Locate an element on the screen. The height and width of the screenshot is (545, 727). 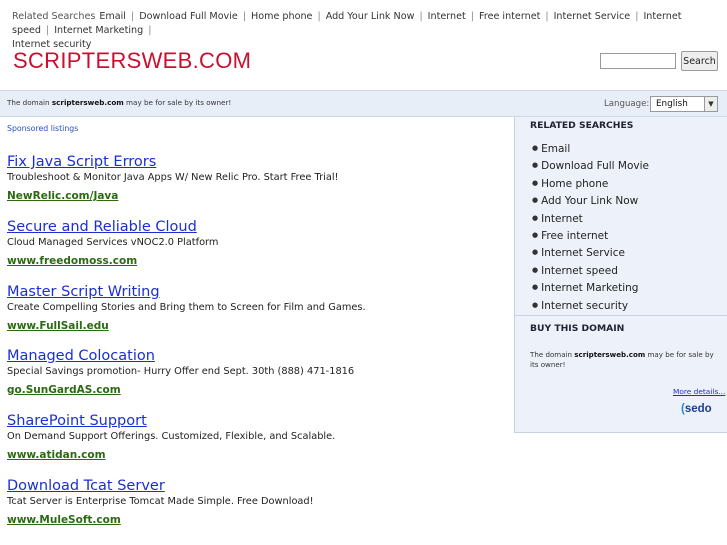
listing-url: www.FullSail.edu is located at coordinates (58, 326).